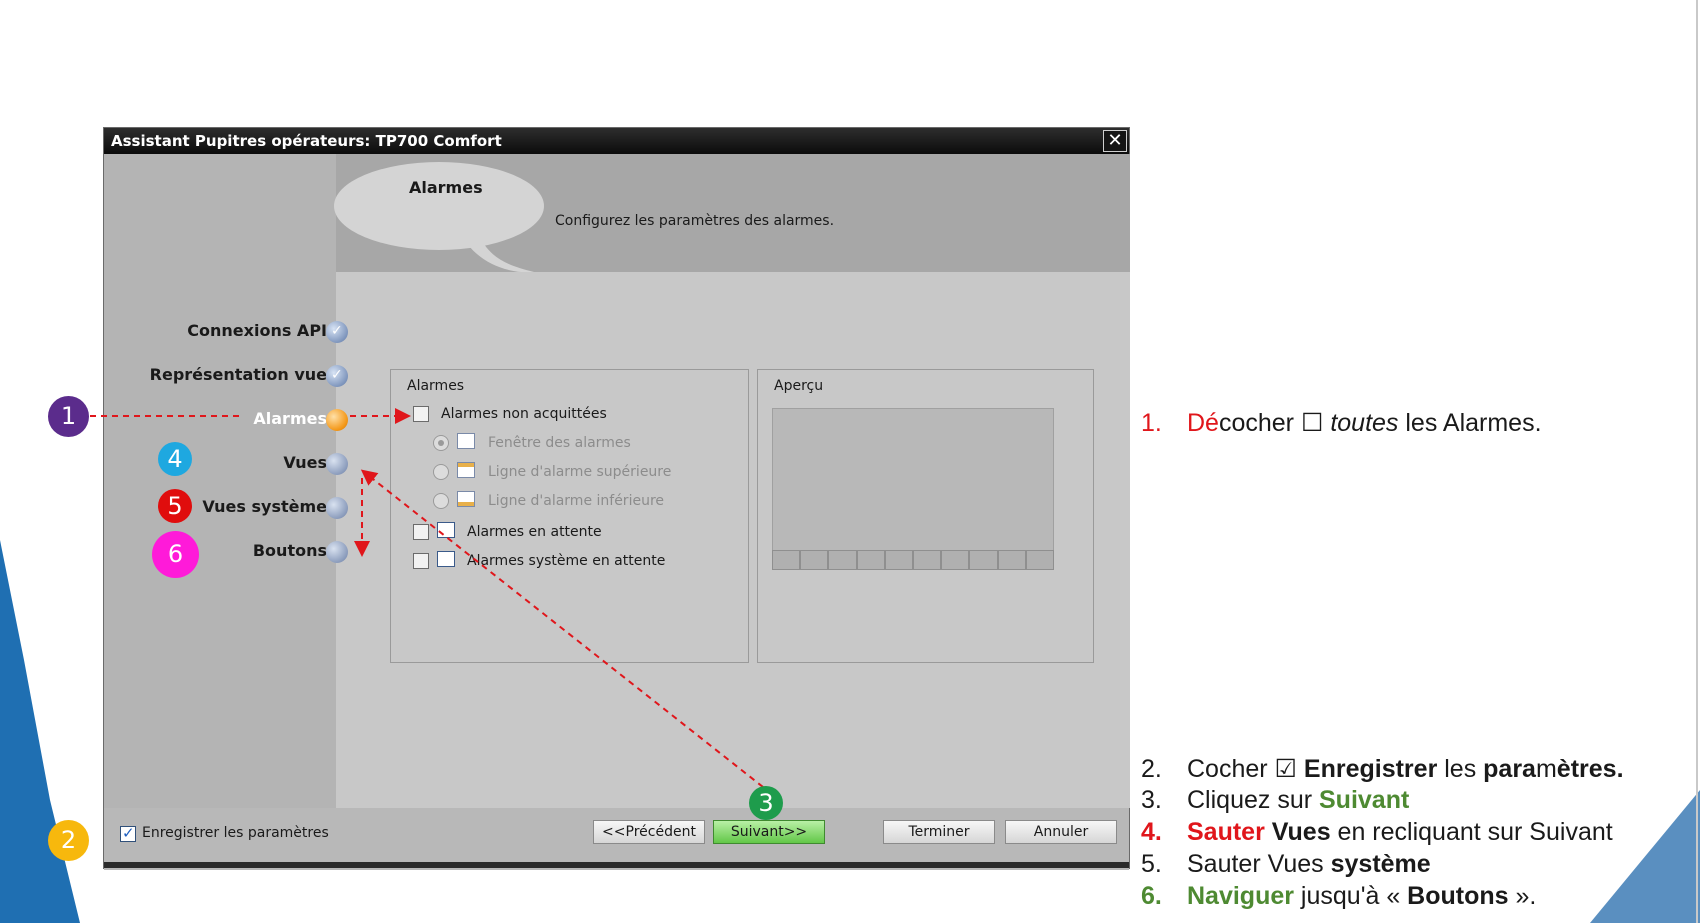 The image size is (1700, 923). What do you see at coordinates (421, 532) in the screenshot?
I see `alarmes-en-attente-checkbox` at bounding box center [421, 532].